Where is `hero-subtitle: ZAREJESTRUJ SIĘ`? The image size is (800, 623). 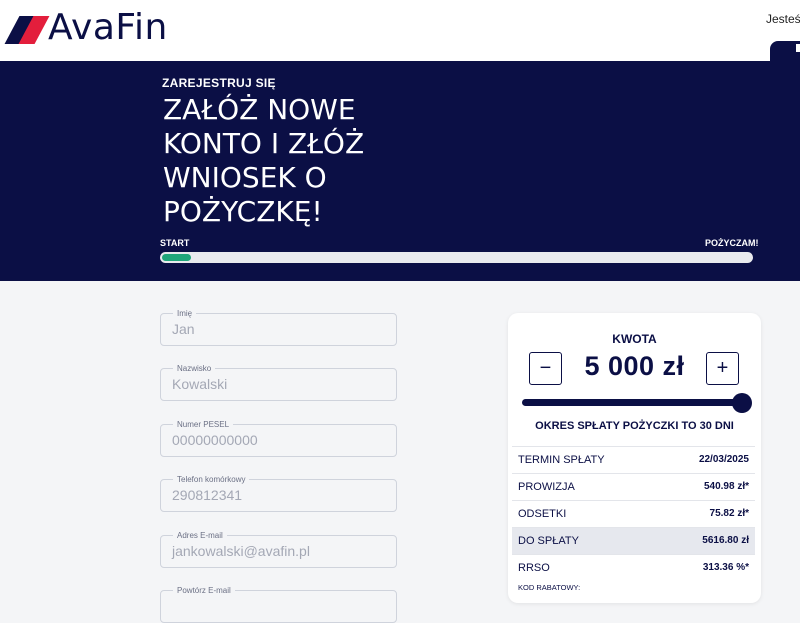
hero-subtitle: ZAREJESTRUJ SIĘ is located at coordinates (219, 83).